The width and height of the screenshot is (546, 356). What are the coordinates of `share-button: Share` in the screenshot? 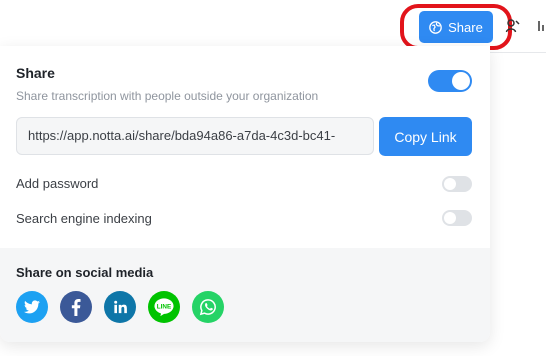 It's located at (456, 27).